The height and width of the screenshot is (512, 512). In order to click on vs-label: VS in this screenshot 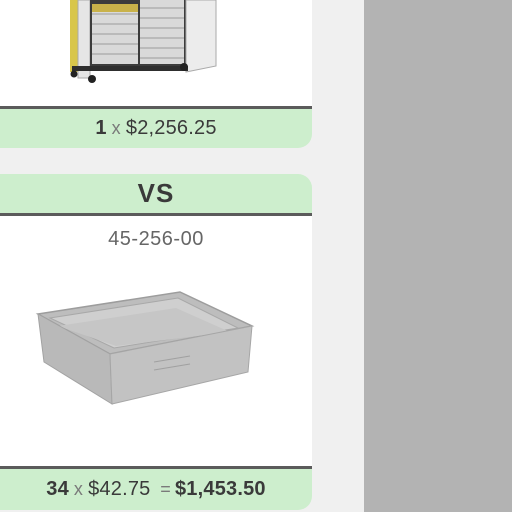, I will do `click(156, 193)`.